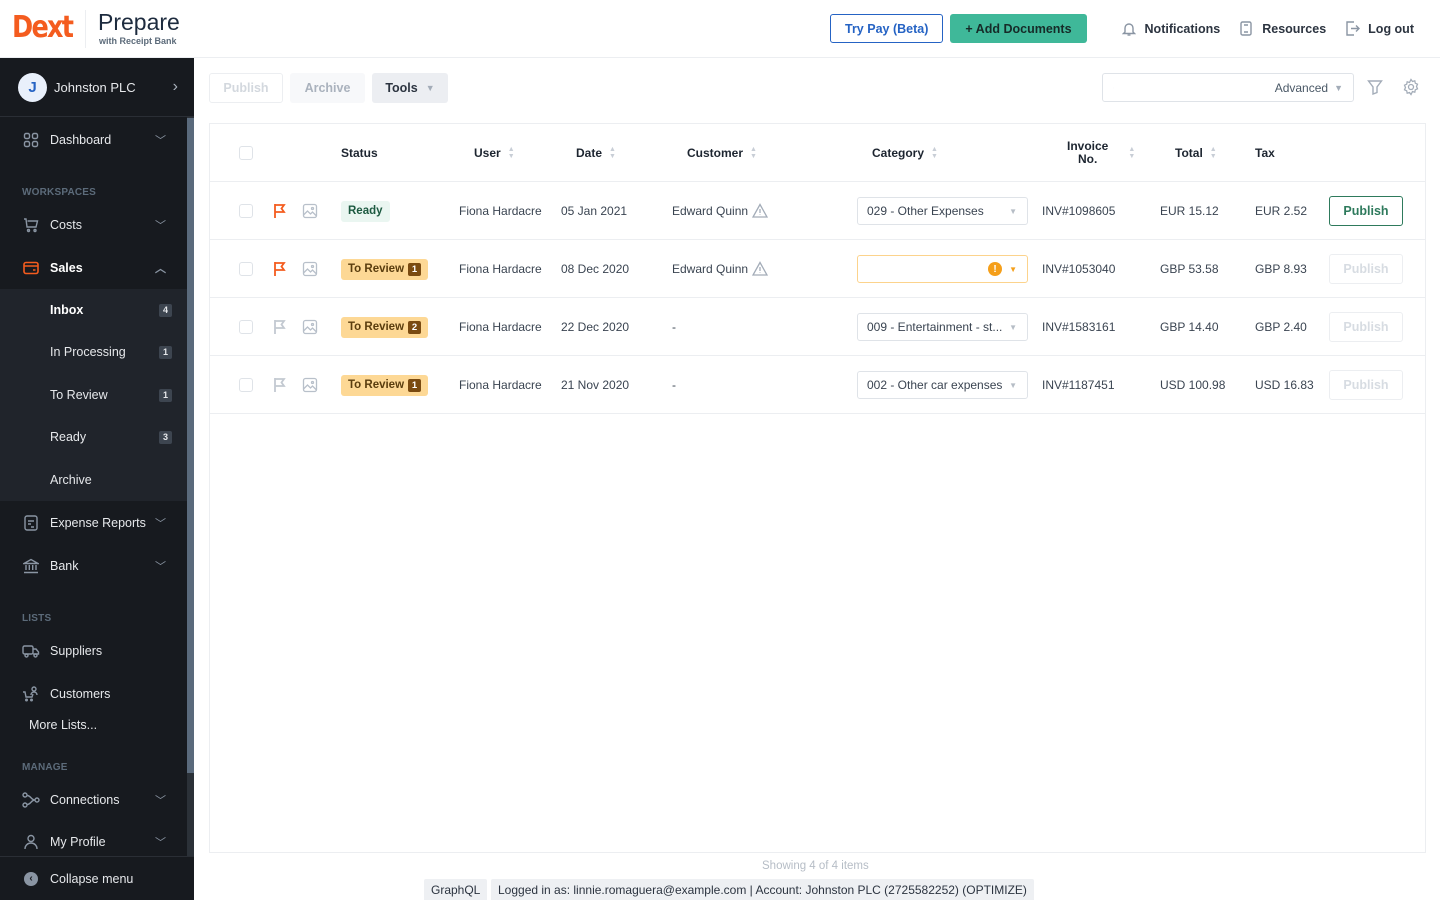 This screenshot has height=900, width=1440. What do you see at coordinates (942, 211) in the screenshot?
I see `category-select: 029 - Other Expenses ▼` at bounding box center [942, 211].